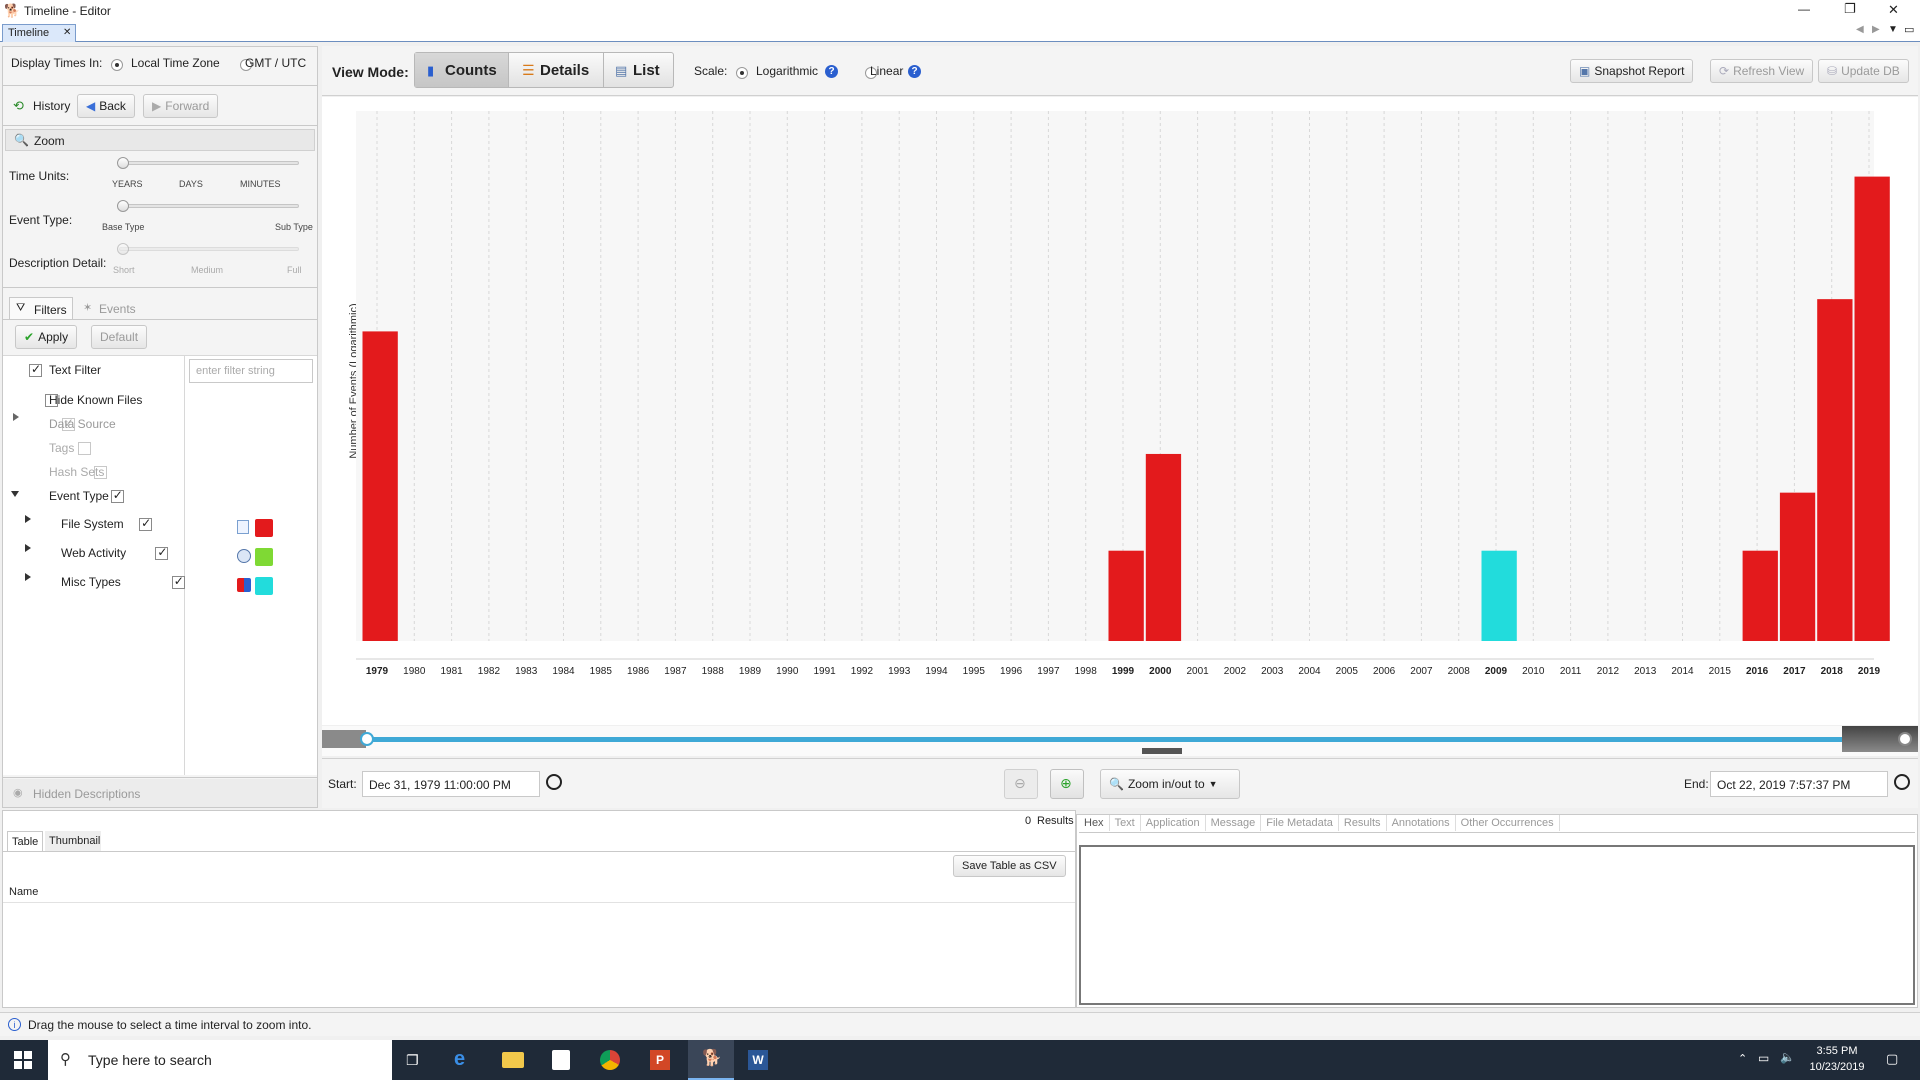  What do you see at coordinates (1632, 71) in the screenshot?
I see `snapshot-report-button: ▣ Snapshot Report` at bounding box center [1632, 71].